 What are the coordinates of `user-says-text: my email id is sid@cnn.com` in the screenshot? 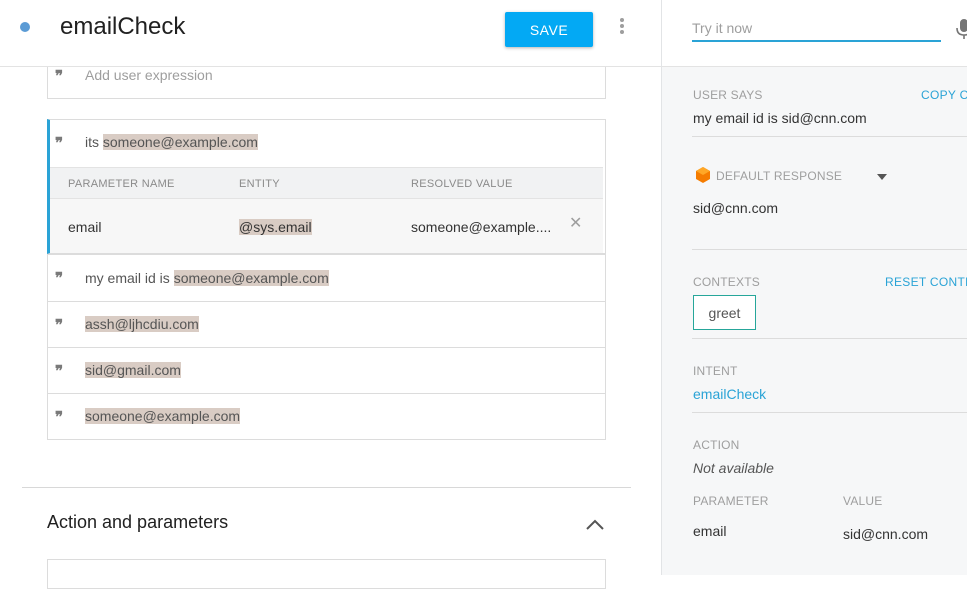 It's located at (780, 118).